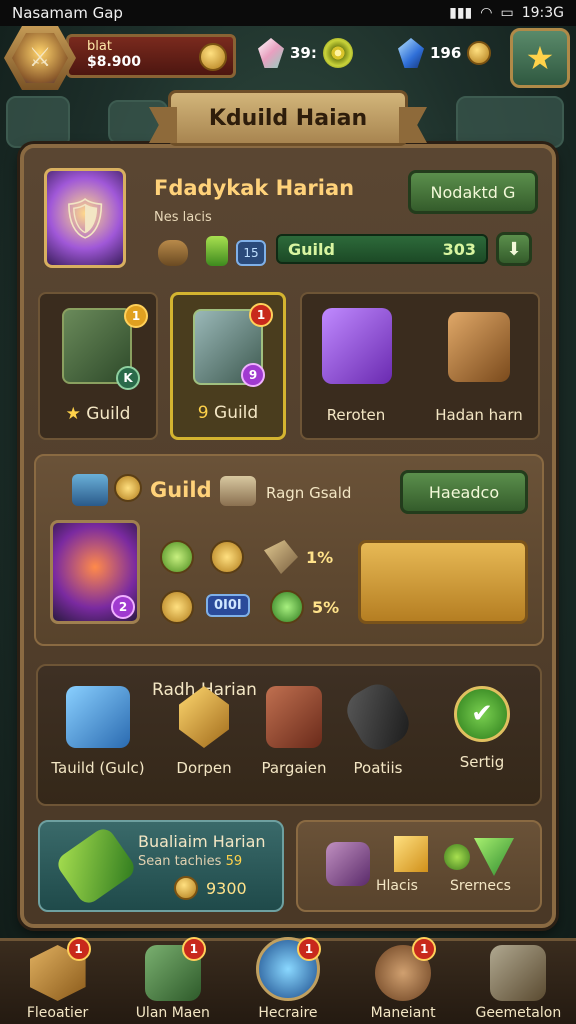  I want to click on purple-crystal-icon, so click(357, 346).